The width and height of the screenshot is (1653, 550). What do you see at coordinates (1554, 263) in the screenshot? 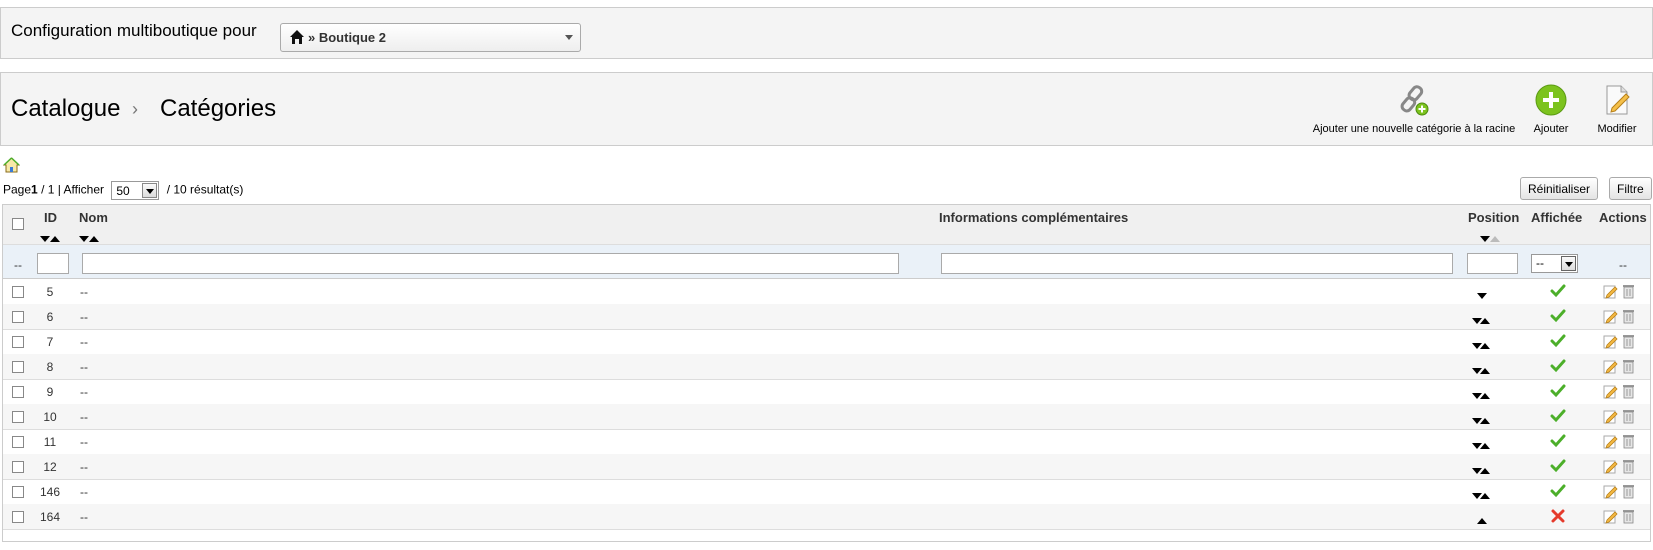
I see `filter-displayed-select: --` at bounding box center [1554, 263].